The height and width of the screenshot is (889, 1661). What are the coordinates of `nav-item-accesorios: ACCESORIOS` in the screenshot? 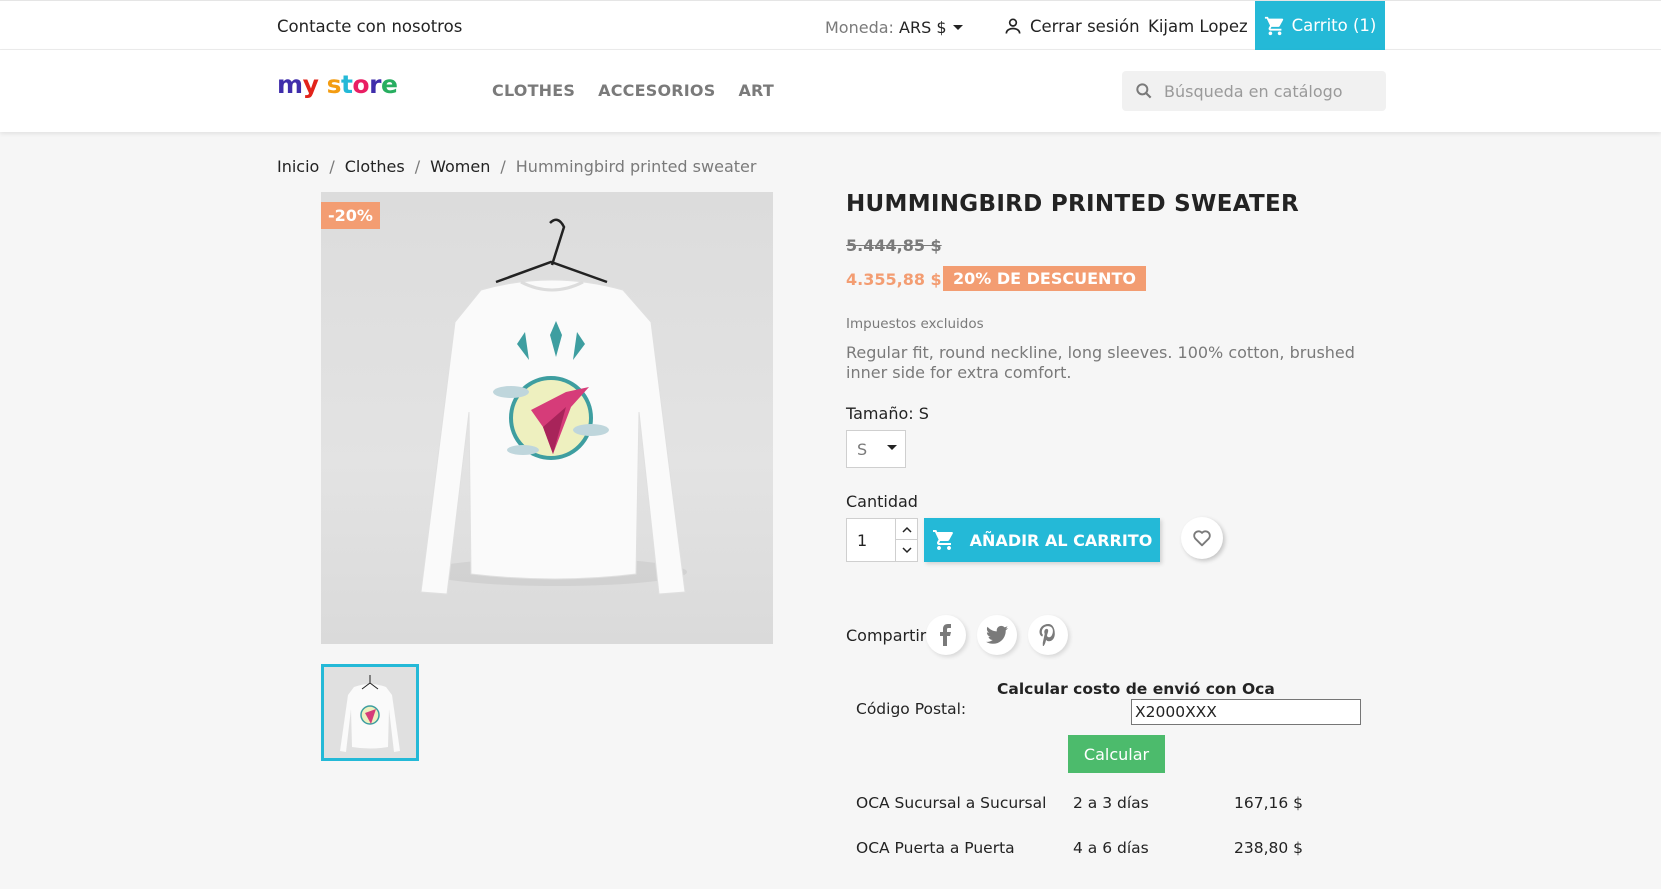 It's located at (656, 90).